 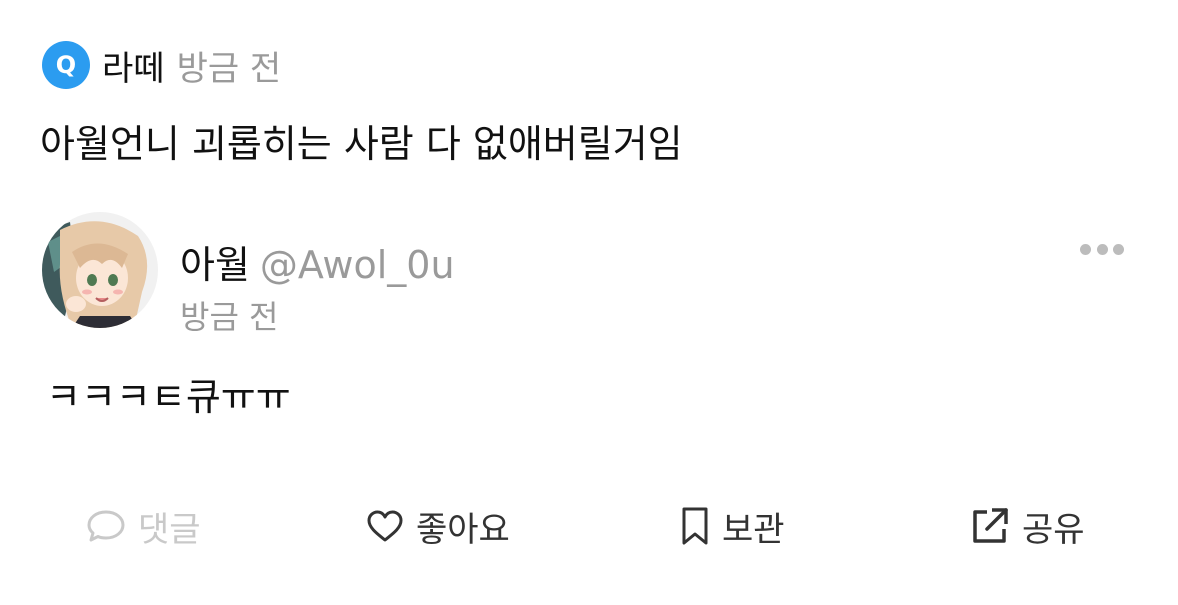 I want to click on answerer-line: 아월 @Awol_0u, so click(x=317, y=261).